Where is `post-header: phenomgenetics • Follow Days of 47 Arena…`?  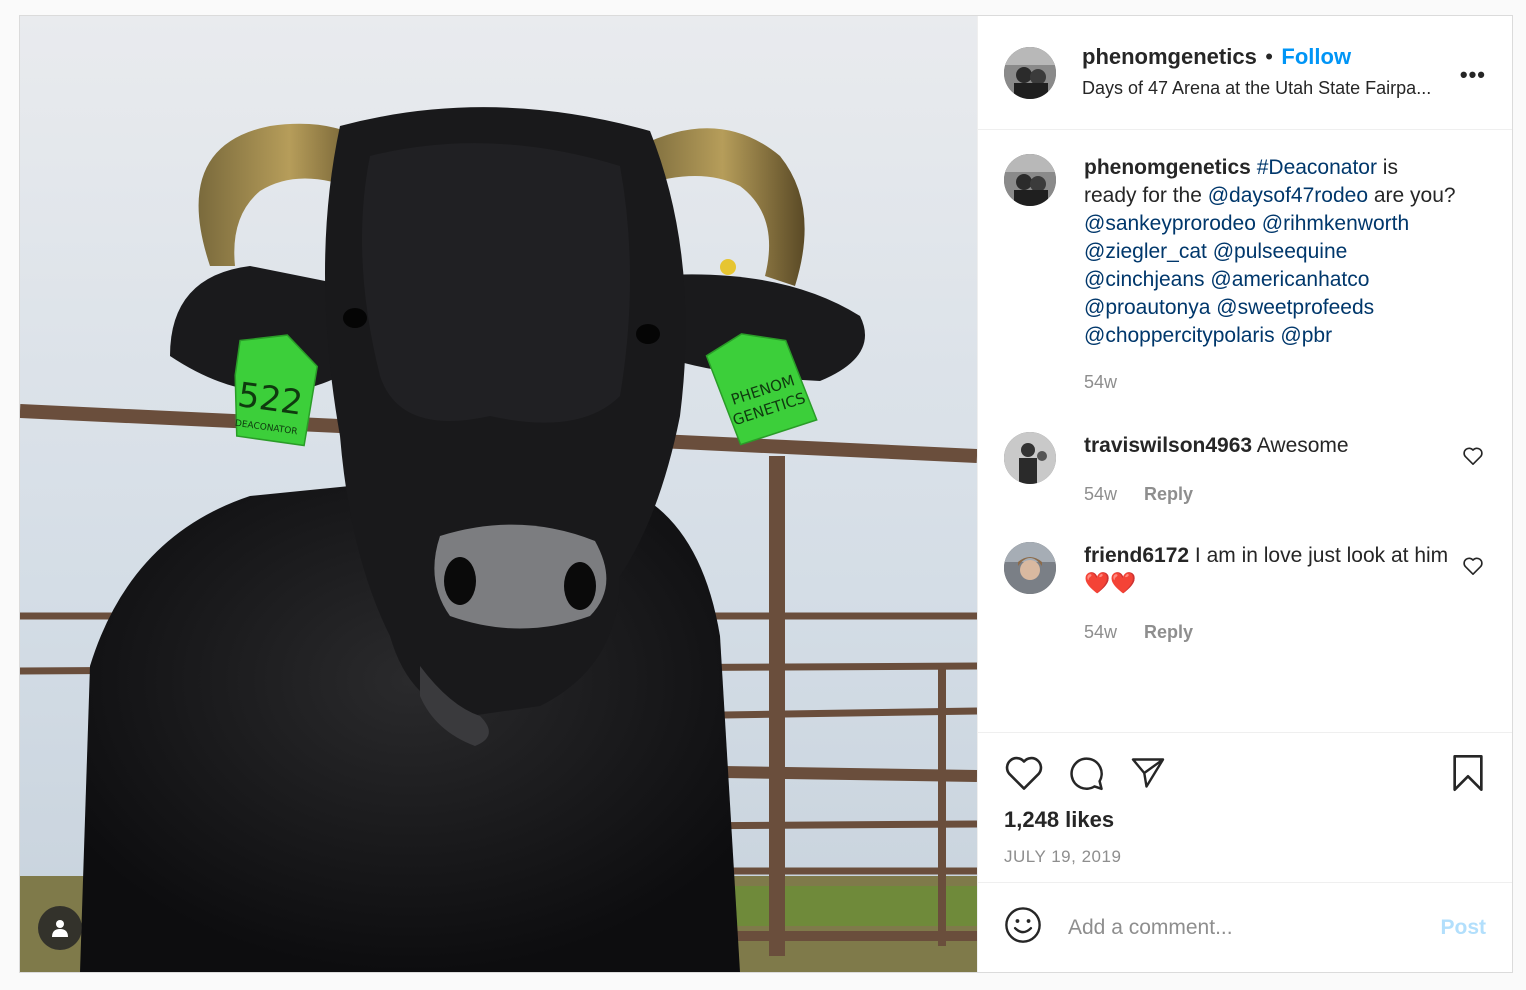
post-header: phenomgenetics • Follow Days of 47 Arena… is located at coordinates (1245, 73).